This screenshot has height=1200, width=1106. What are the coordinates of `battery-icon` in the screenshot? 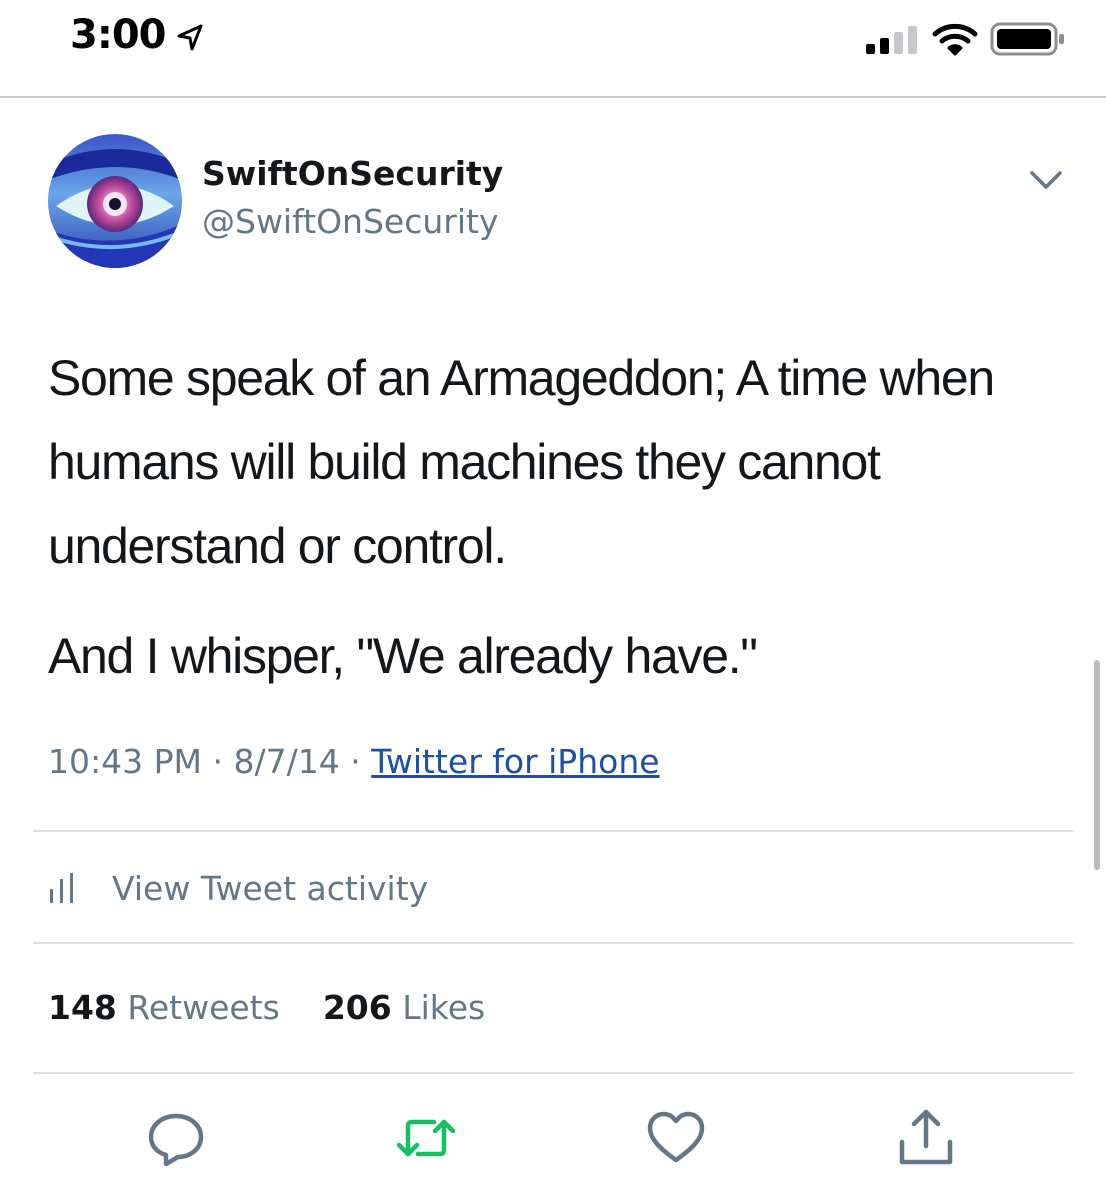 It's located at (1027, 39).